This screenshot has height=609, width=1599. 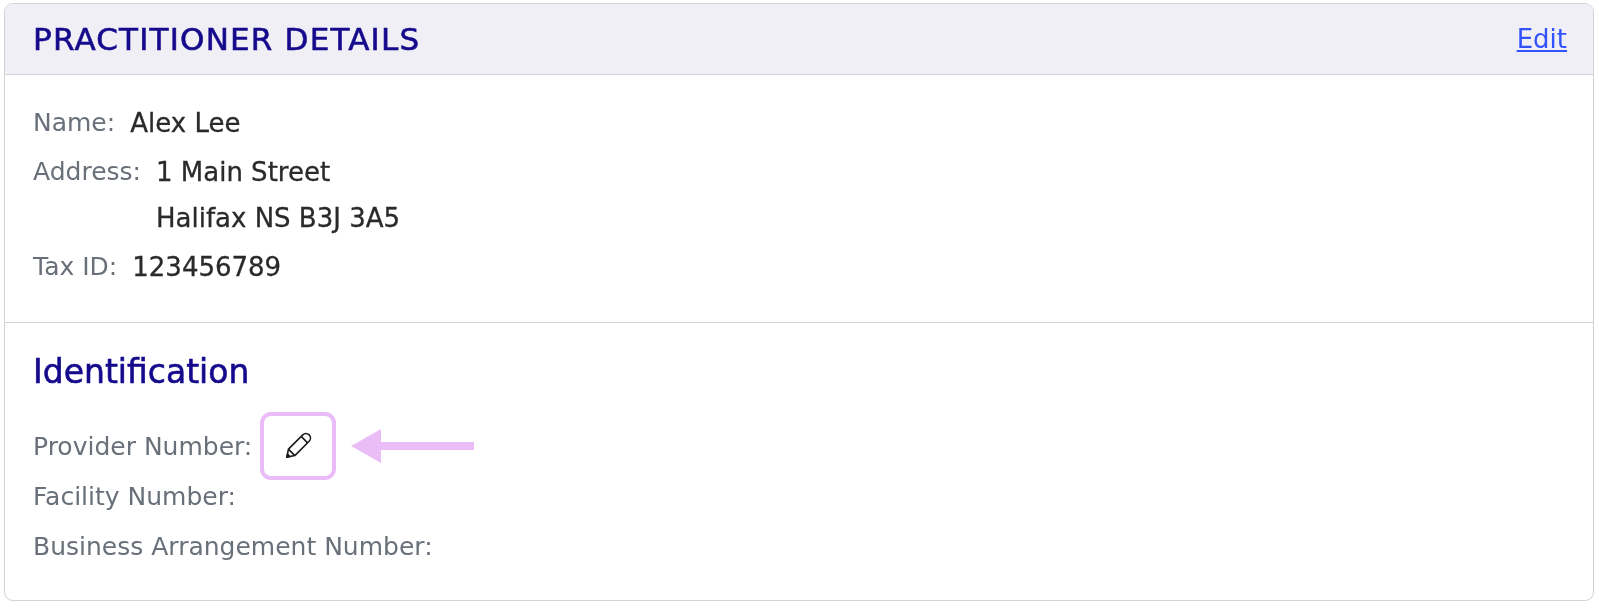 What do you see at coordinates (278, 218) in the screenshot?
I see `field-value: Halifax NS B3J 3A5` at bounding box center [278, 218].